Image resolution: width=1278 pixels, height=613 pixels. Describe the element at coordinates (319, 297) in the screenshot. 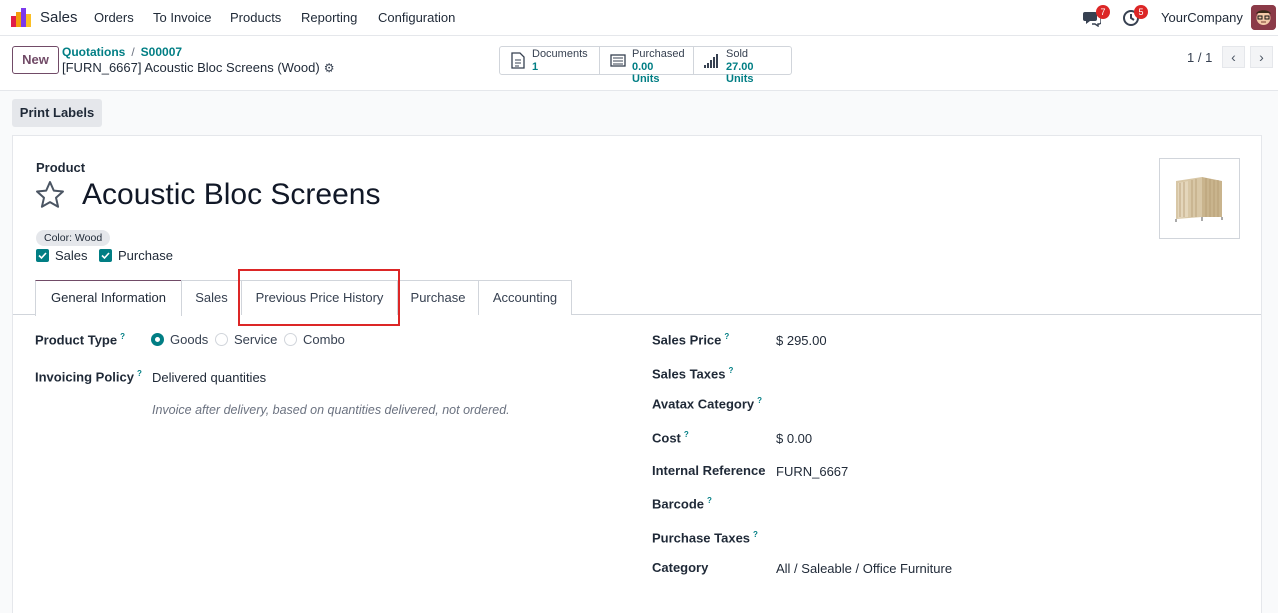

I see `highlight-box` at that location.